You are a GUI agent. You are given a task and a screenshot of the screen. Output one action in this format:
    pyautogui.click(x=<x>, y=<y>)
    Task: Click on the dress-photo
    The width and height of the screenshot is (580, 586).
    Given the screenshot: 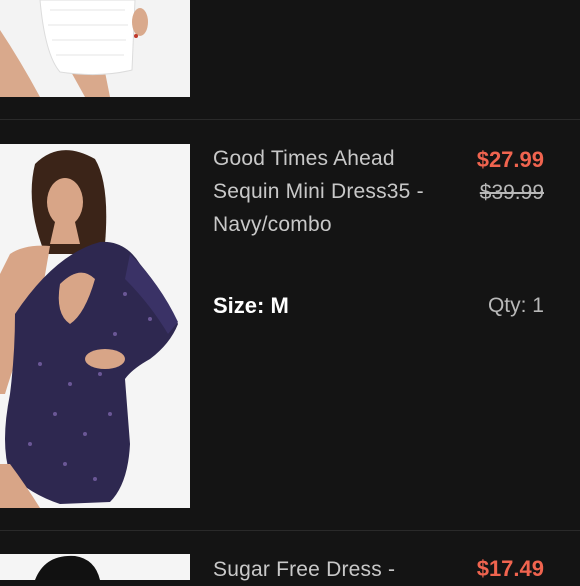 What is the action you would take?
    pyautogui.click(x=95, y=567)
    